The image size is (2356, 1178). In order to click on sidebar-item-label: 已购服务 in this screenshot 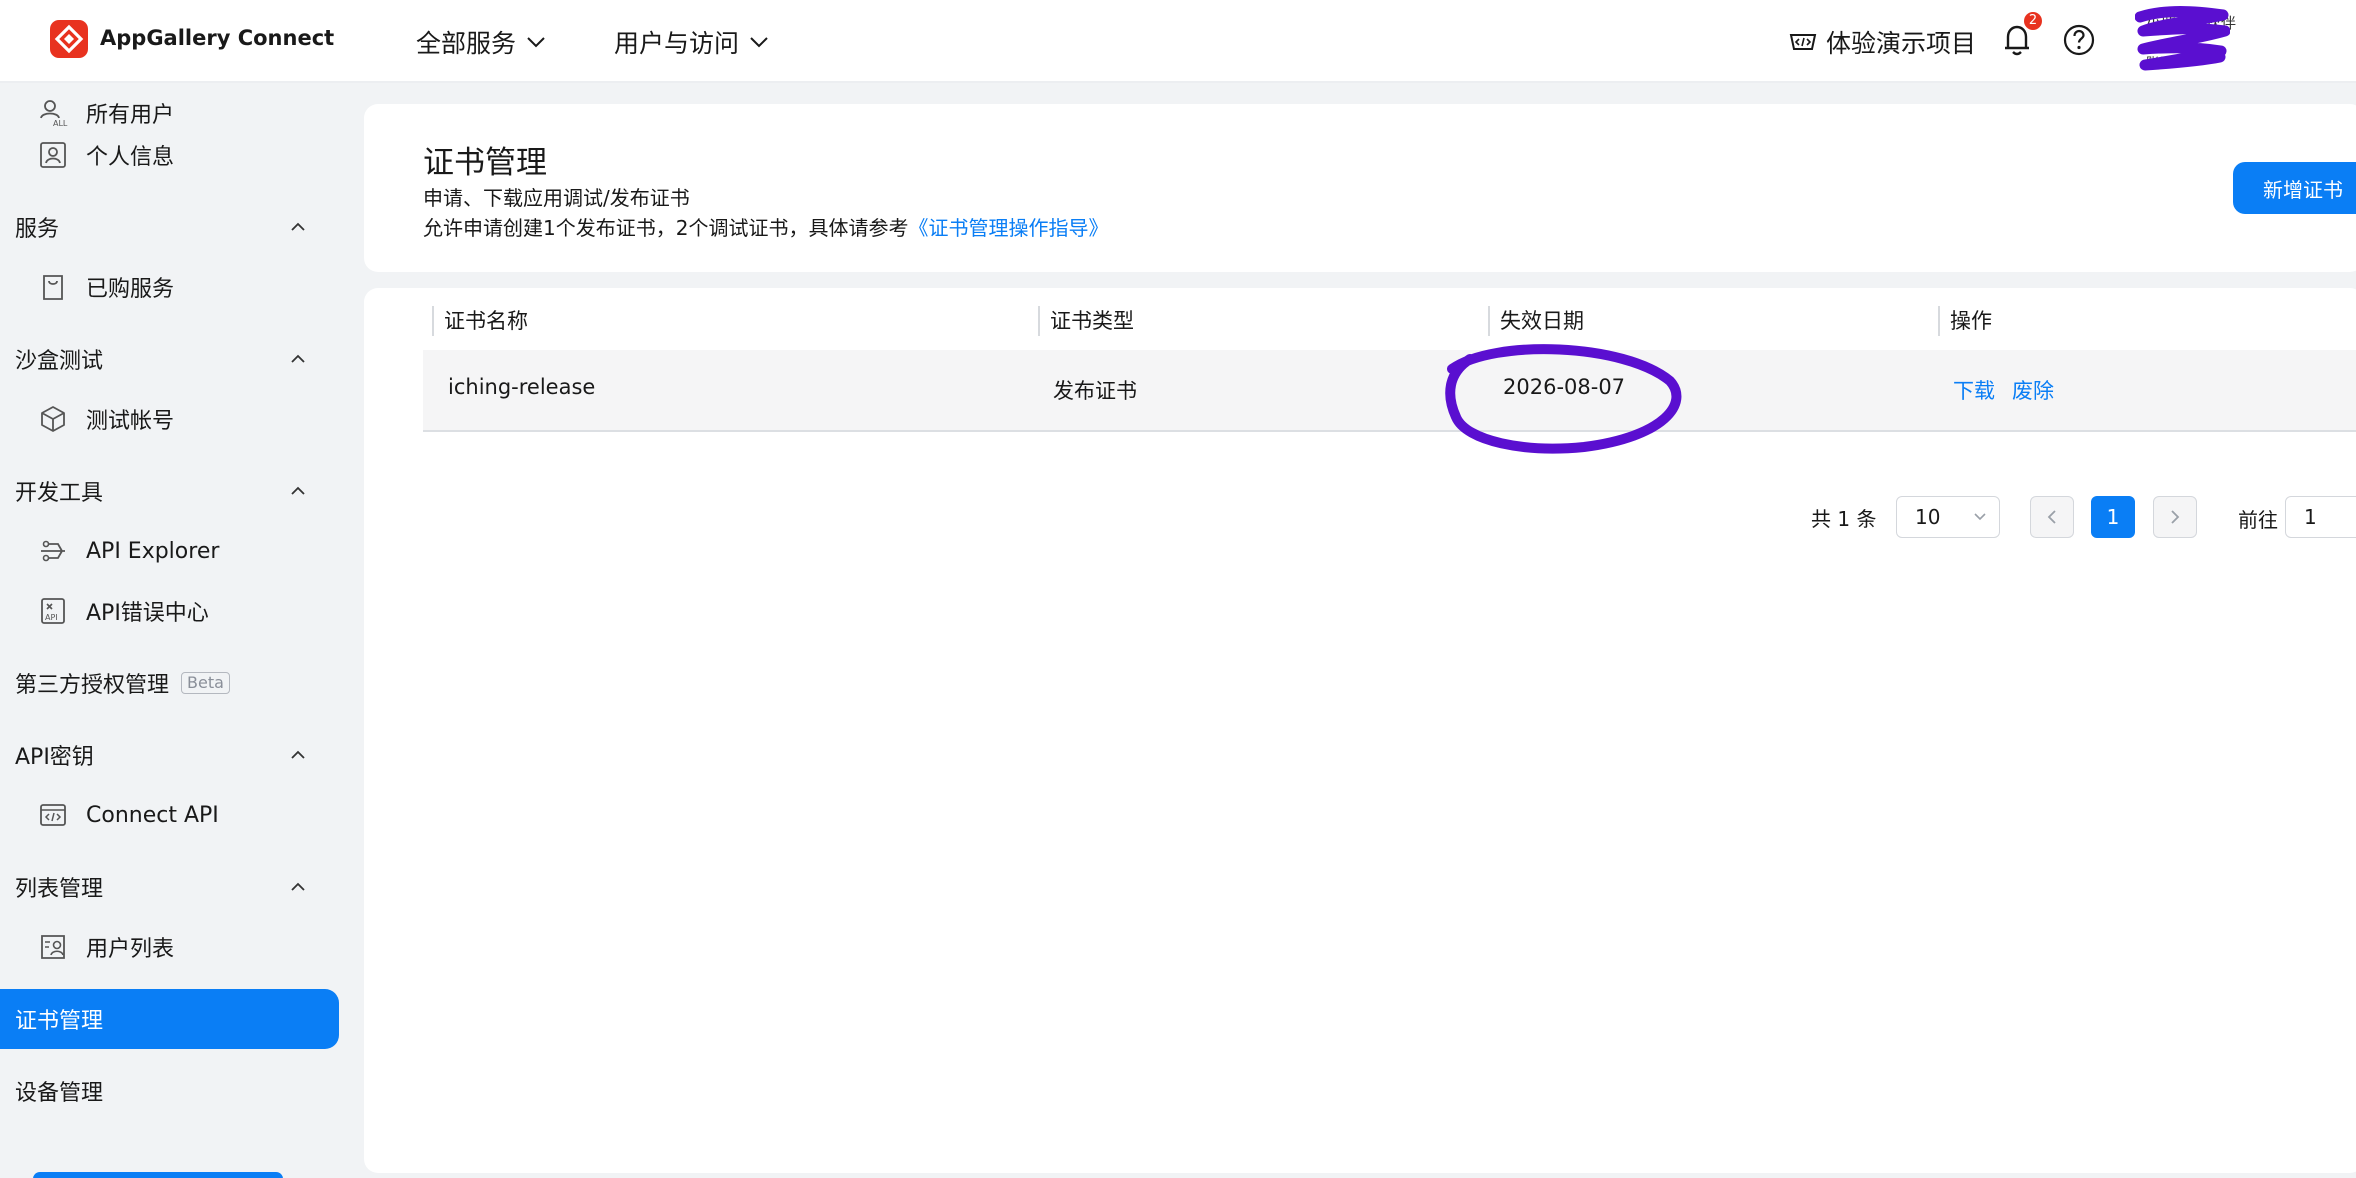, I will do `click(130, 289)`.